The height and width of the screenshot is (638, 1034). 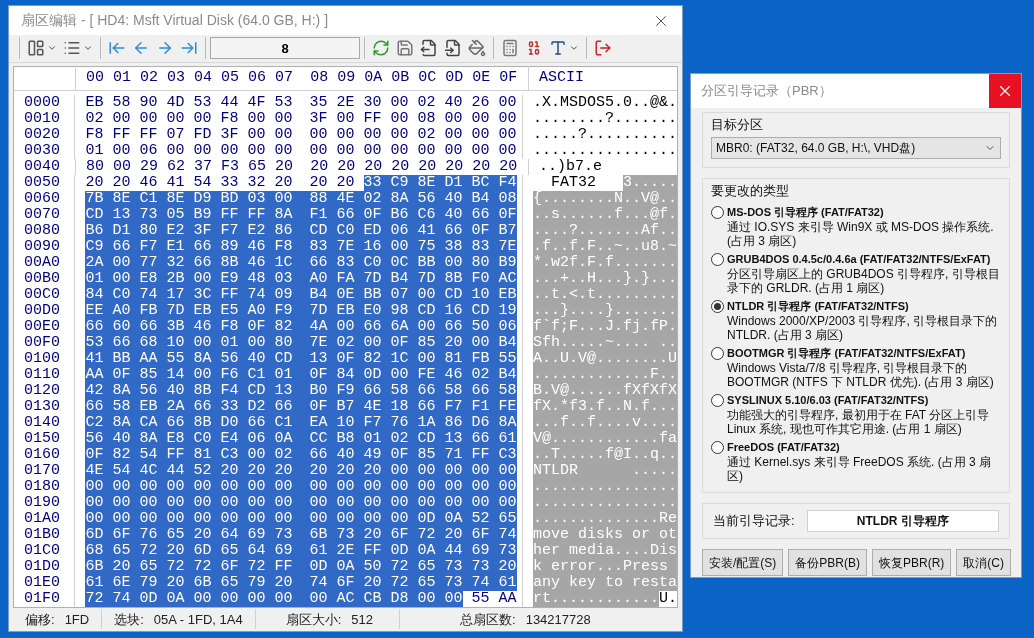 I want to click on dialog-button: 恢复PBR(R), so click(x=912, y=562).